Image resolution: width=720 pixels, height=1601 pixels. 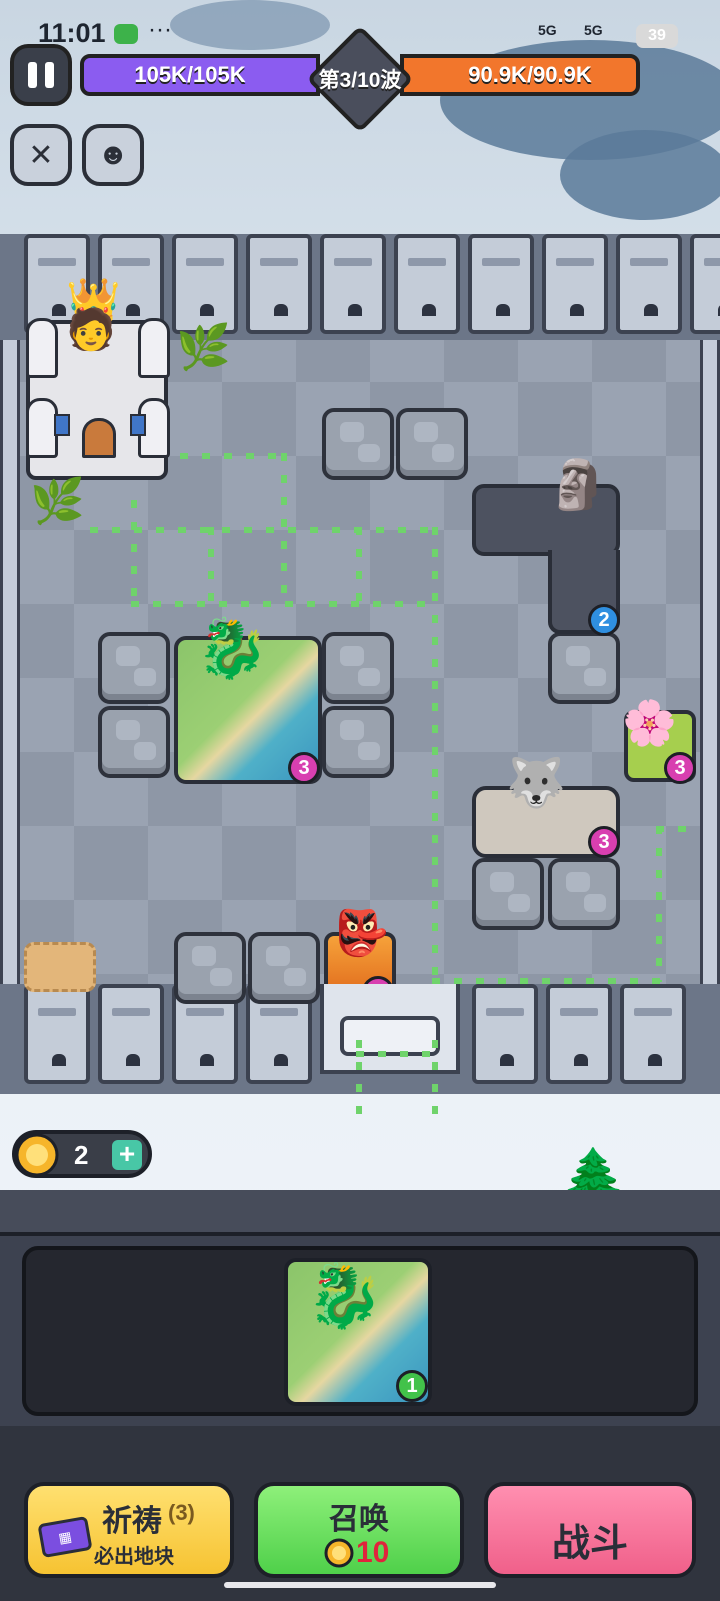 What do you see at coordinates (91, 330) in the screenshot?
I see `king-character: 🧑` at bounding box center [91, 330].